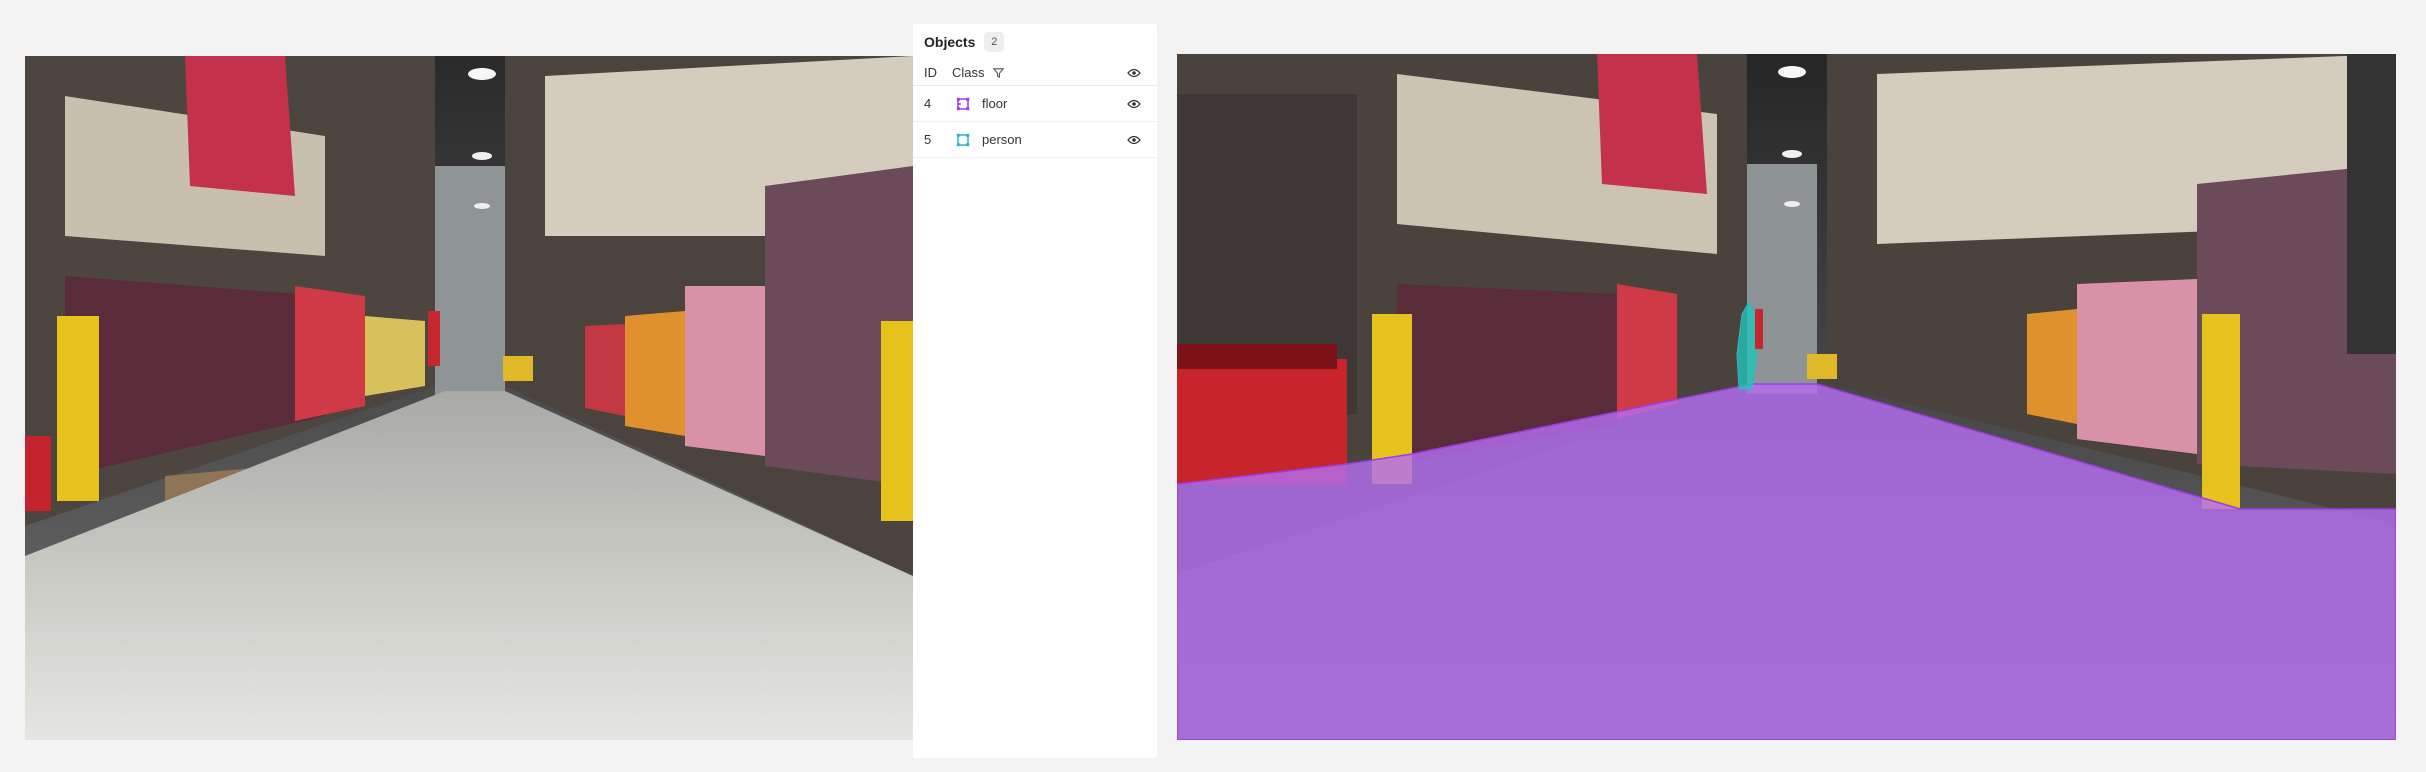  I want to click on object-class: floor, so click(1037, 103).